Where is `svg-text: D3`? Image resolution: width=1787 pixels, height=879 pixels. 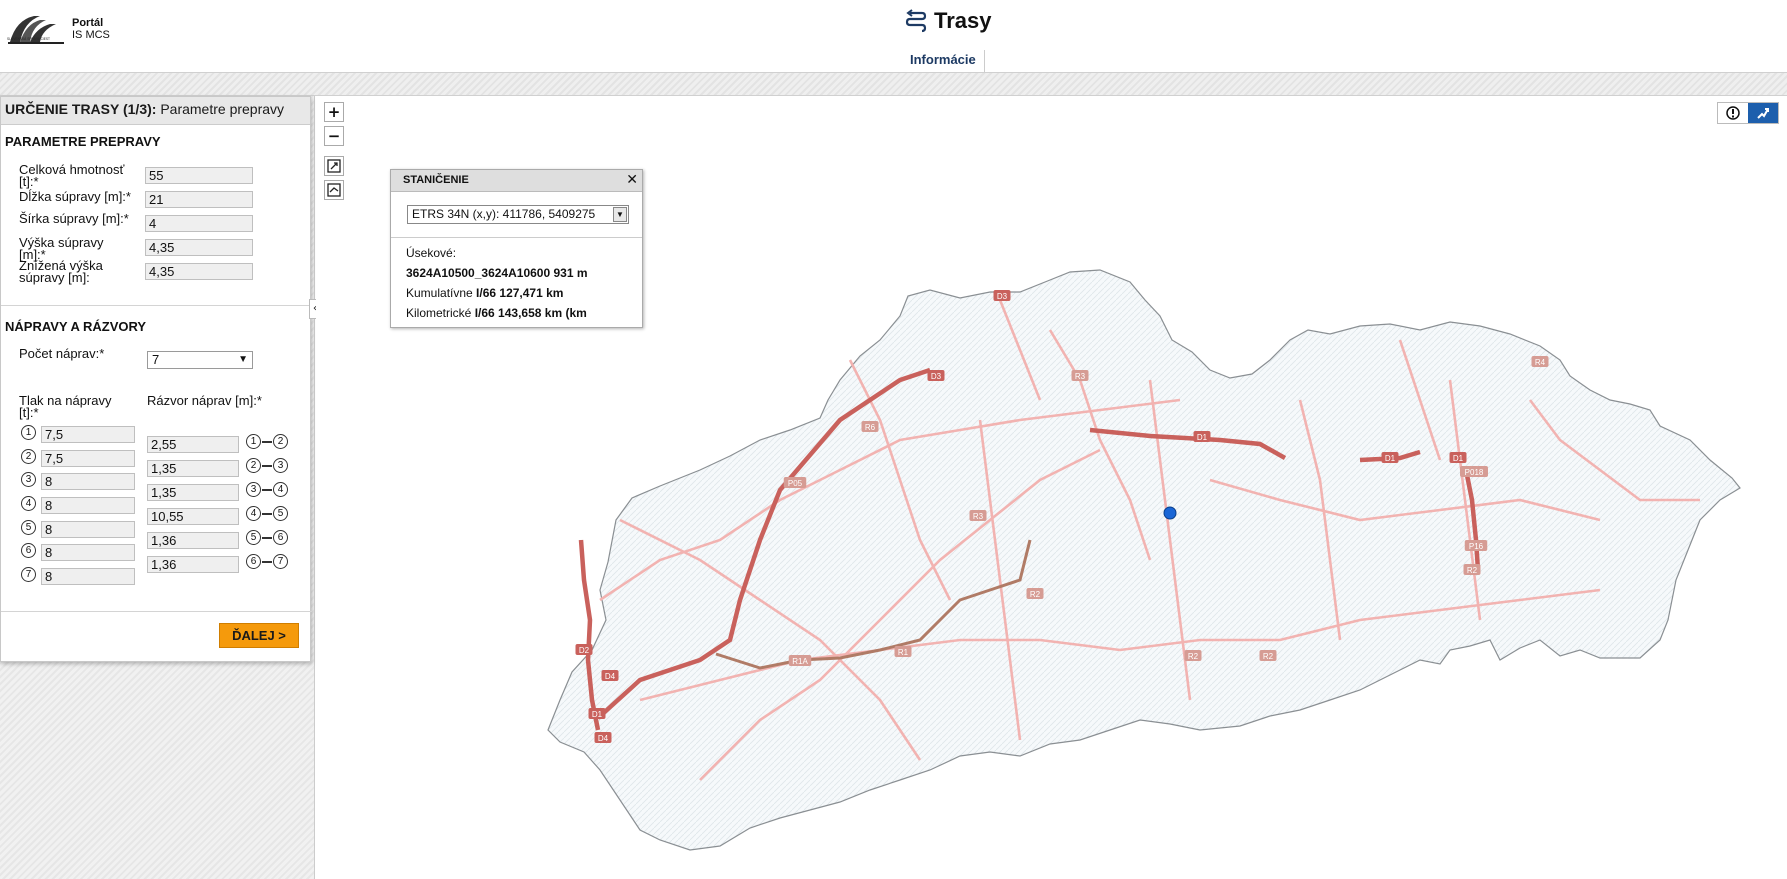
svg-text: D3 is located at coordinates (1002, 296).